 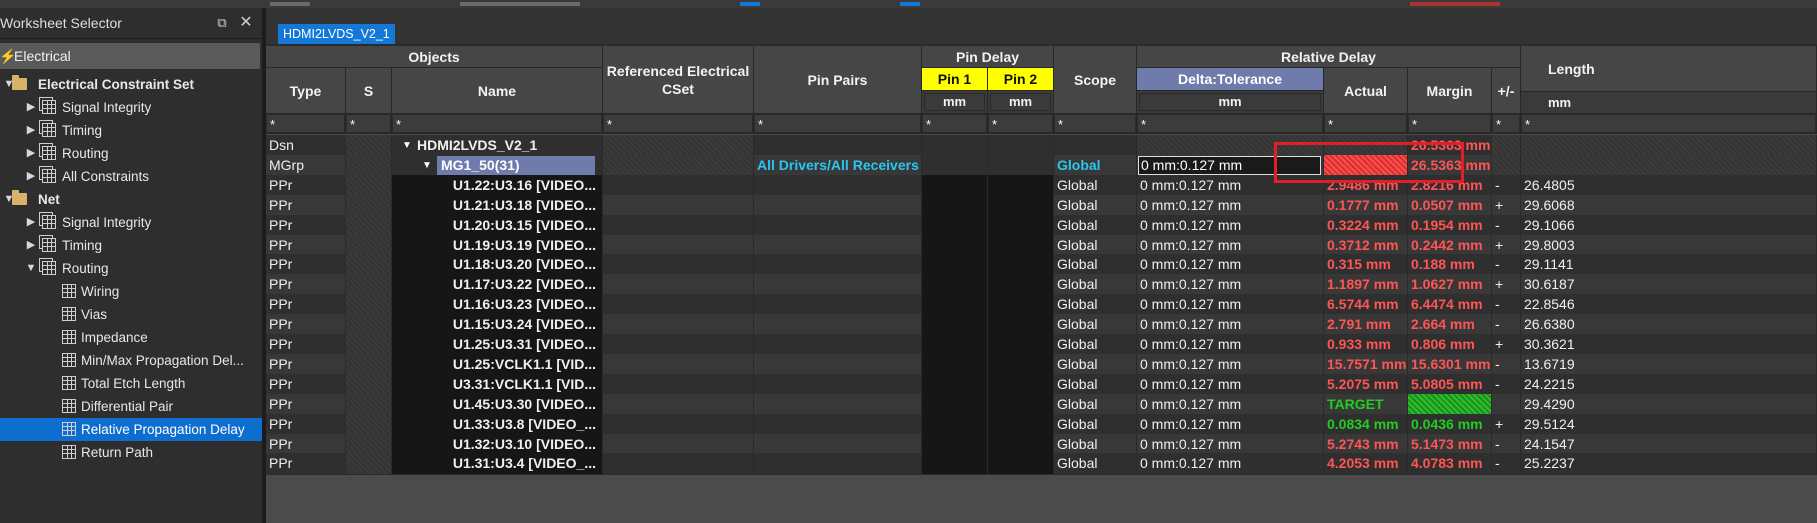 What do you see at coordinates (838, 165) in the screenshot?
I see `cell-pin-pairs: All Drivers/All Receivers` at bounding box center [838, 165].